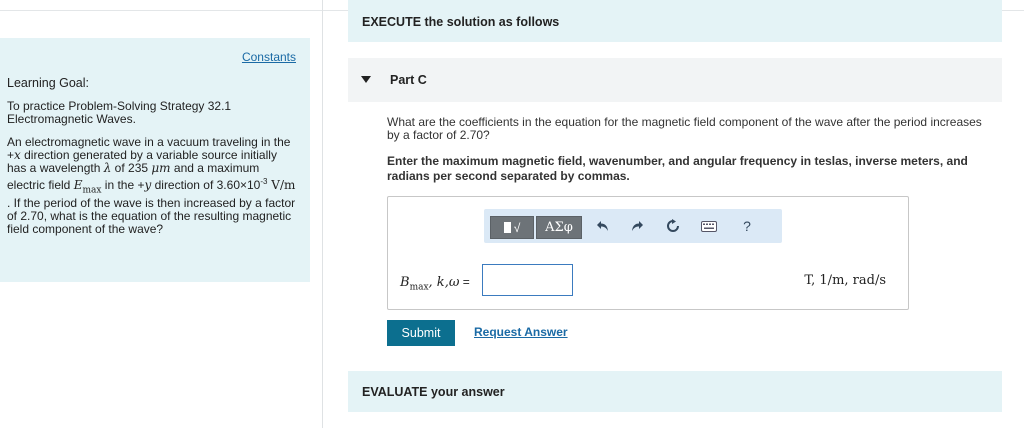  I want to click on math-toolbar: √ ΑΣφ ?, so click(633, 226).